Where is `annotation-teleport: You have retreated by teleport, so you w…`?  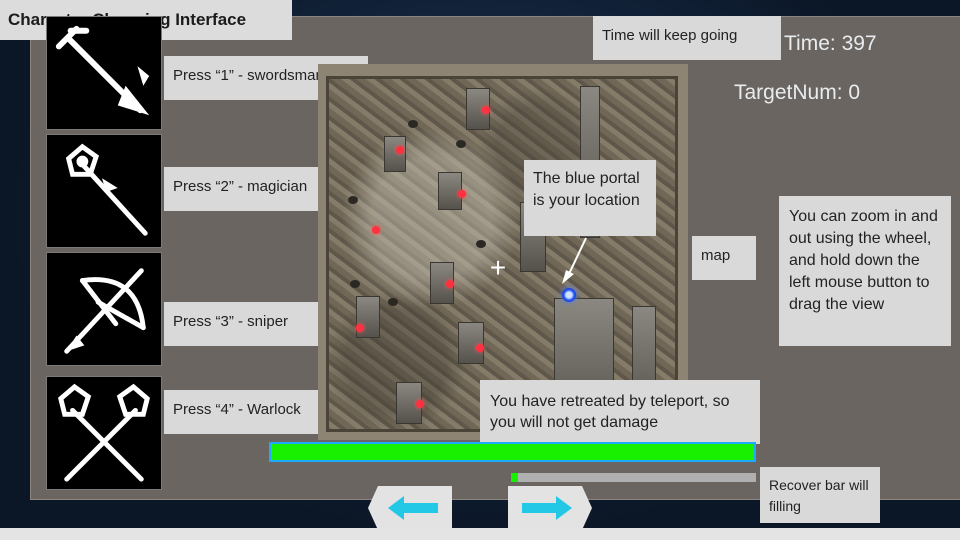 annotation-teleport: You have retreated by teleport, so you w… is located at coordinates (620, 412).